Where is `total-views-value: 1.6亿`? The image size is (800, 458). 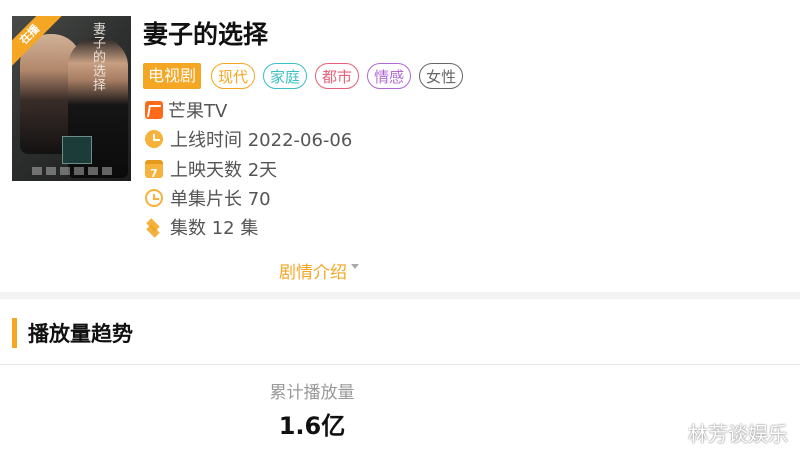 total-views-value: 1.6亿 is located at coordinates (312, 426).